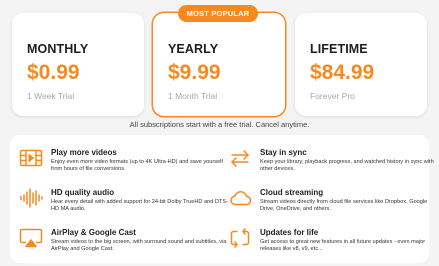  What do you see at coordinates (31, 238) in the screenshot?
I see `airplay-icon` at bounding box center [31, 238].